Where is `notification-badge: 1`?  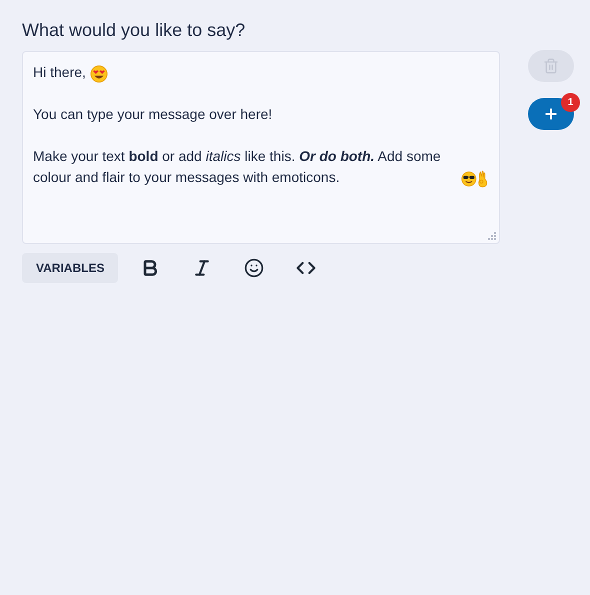
notification-badge: 1 is located at coordinates (570, 102).